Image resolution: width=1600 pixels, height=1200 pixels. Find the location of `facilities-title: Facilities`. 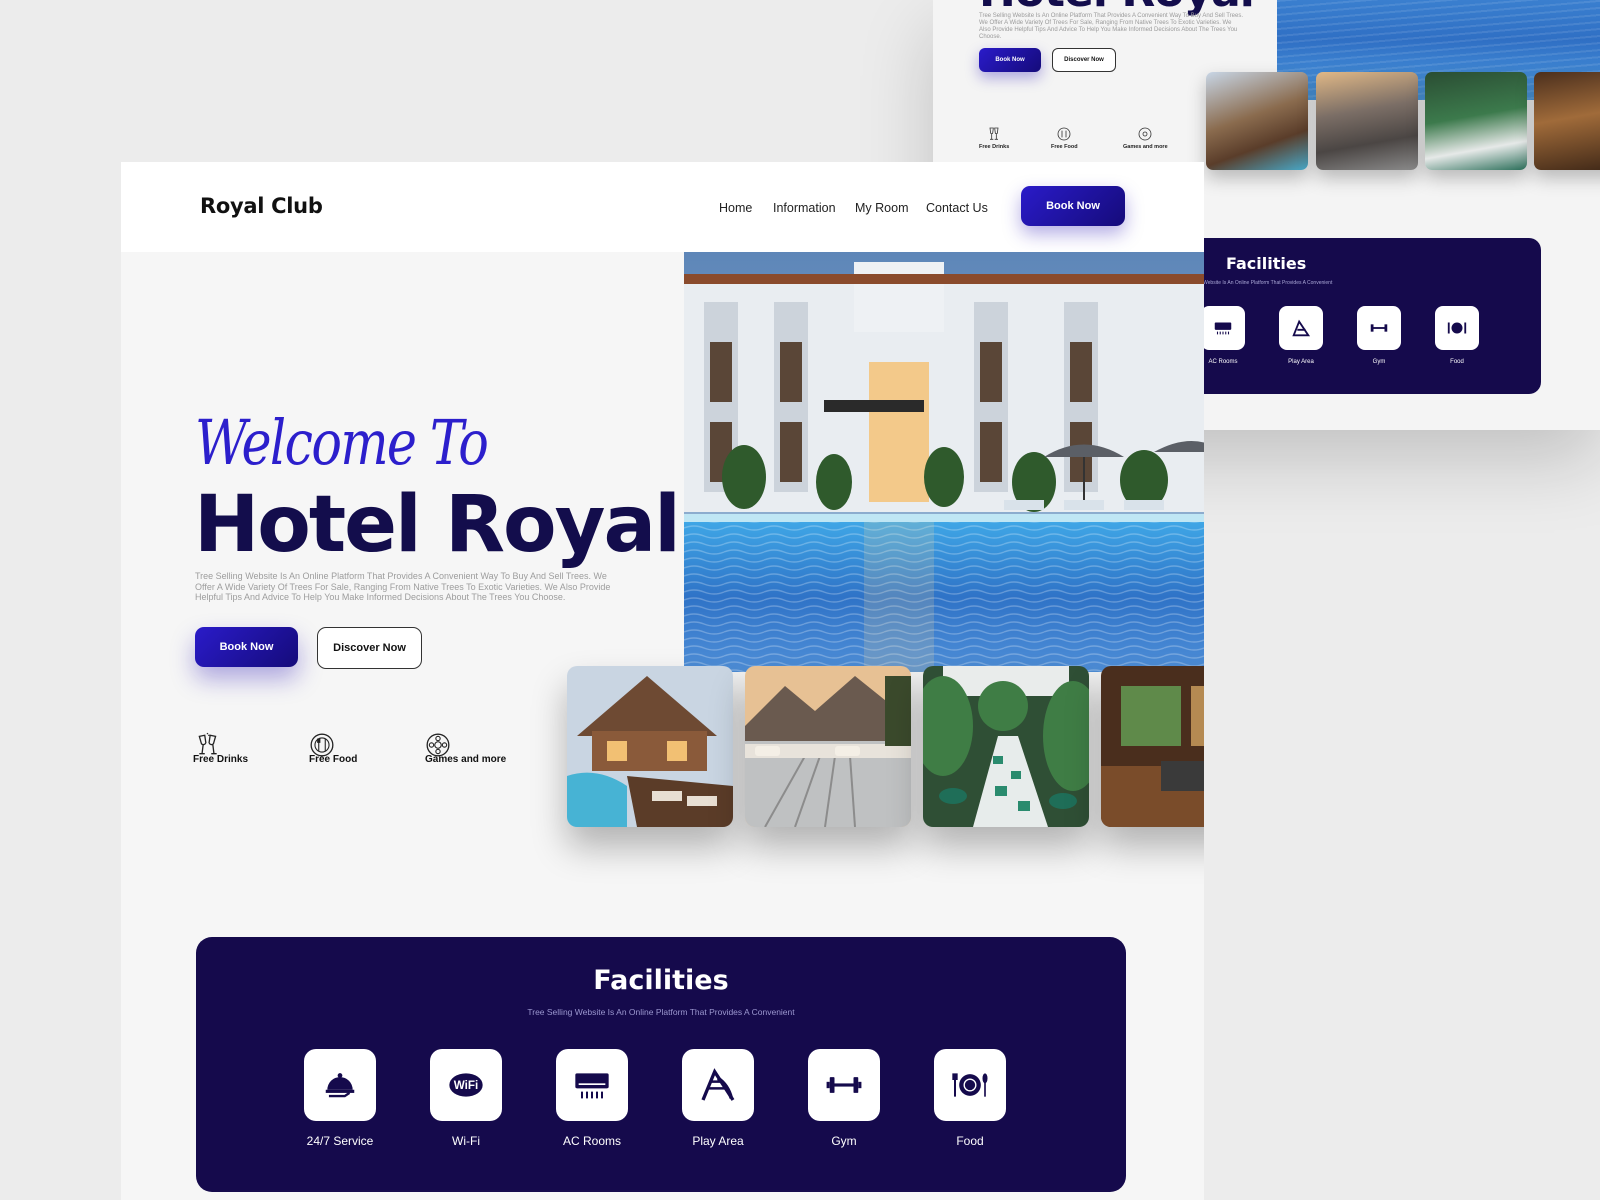

facilities-title: Facilities is located at coordinates (661, 980).